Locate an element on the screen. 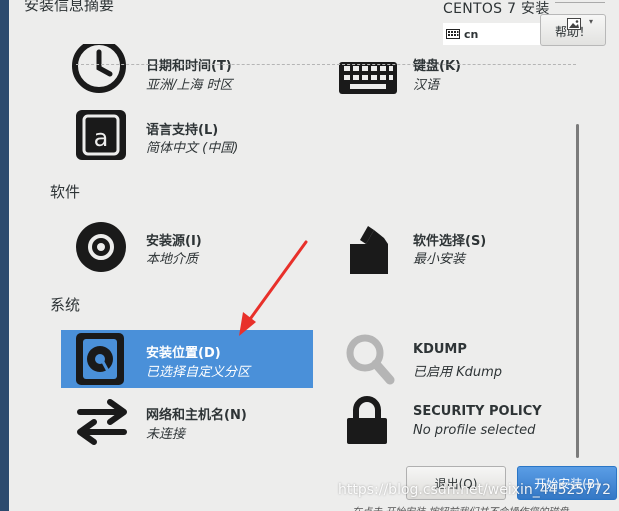 The width and height of the screenshot is (619, 511). section-heading-system: 系统 is located at coordinates (65, 305).